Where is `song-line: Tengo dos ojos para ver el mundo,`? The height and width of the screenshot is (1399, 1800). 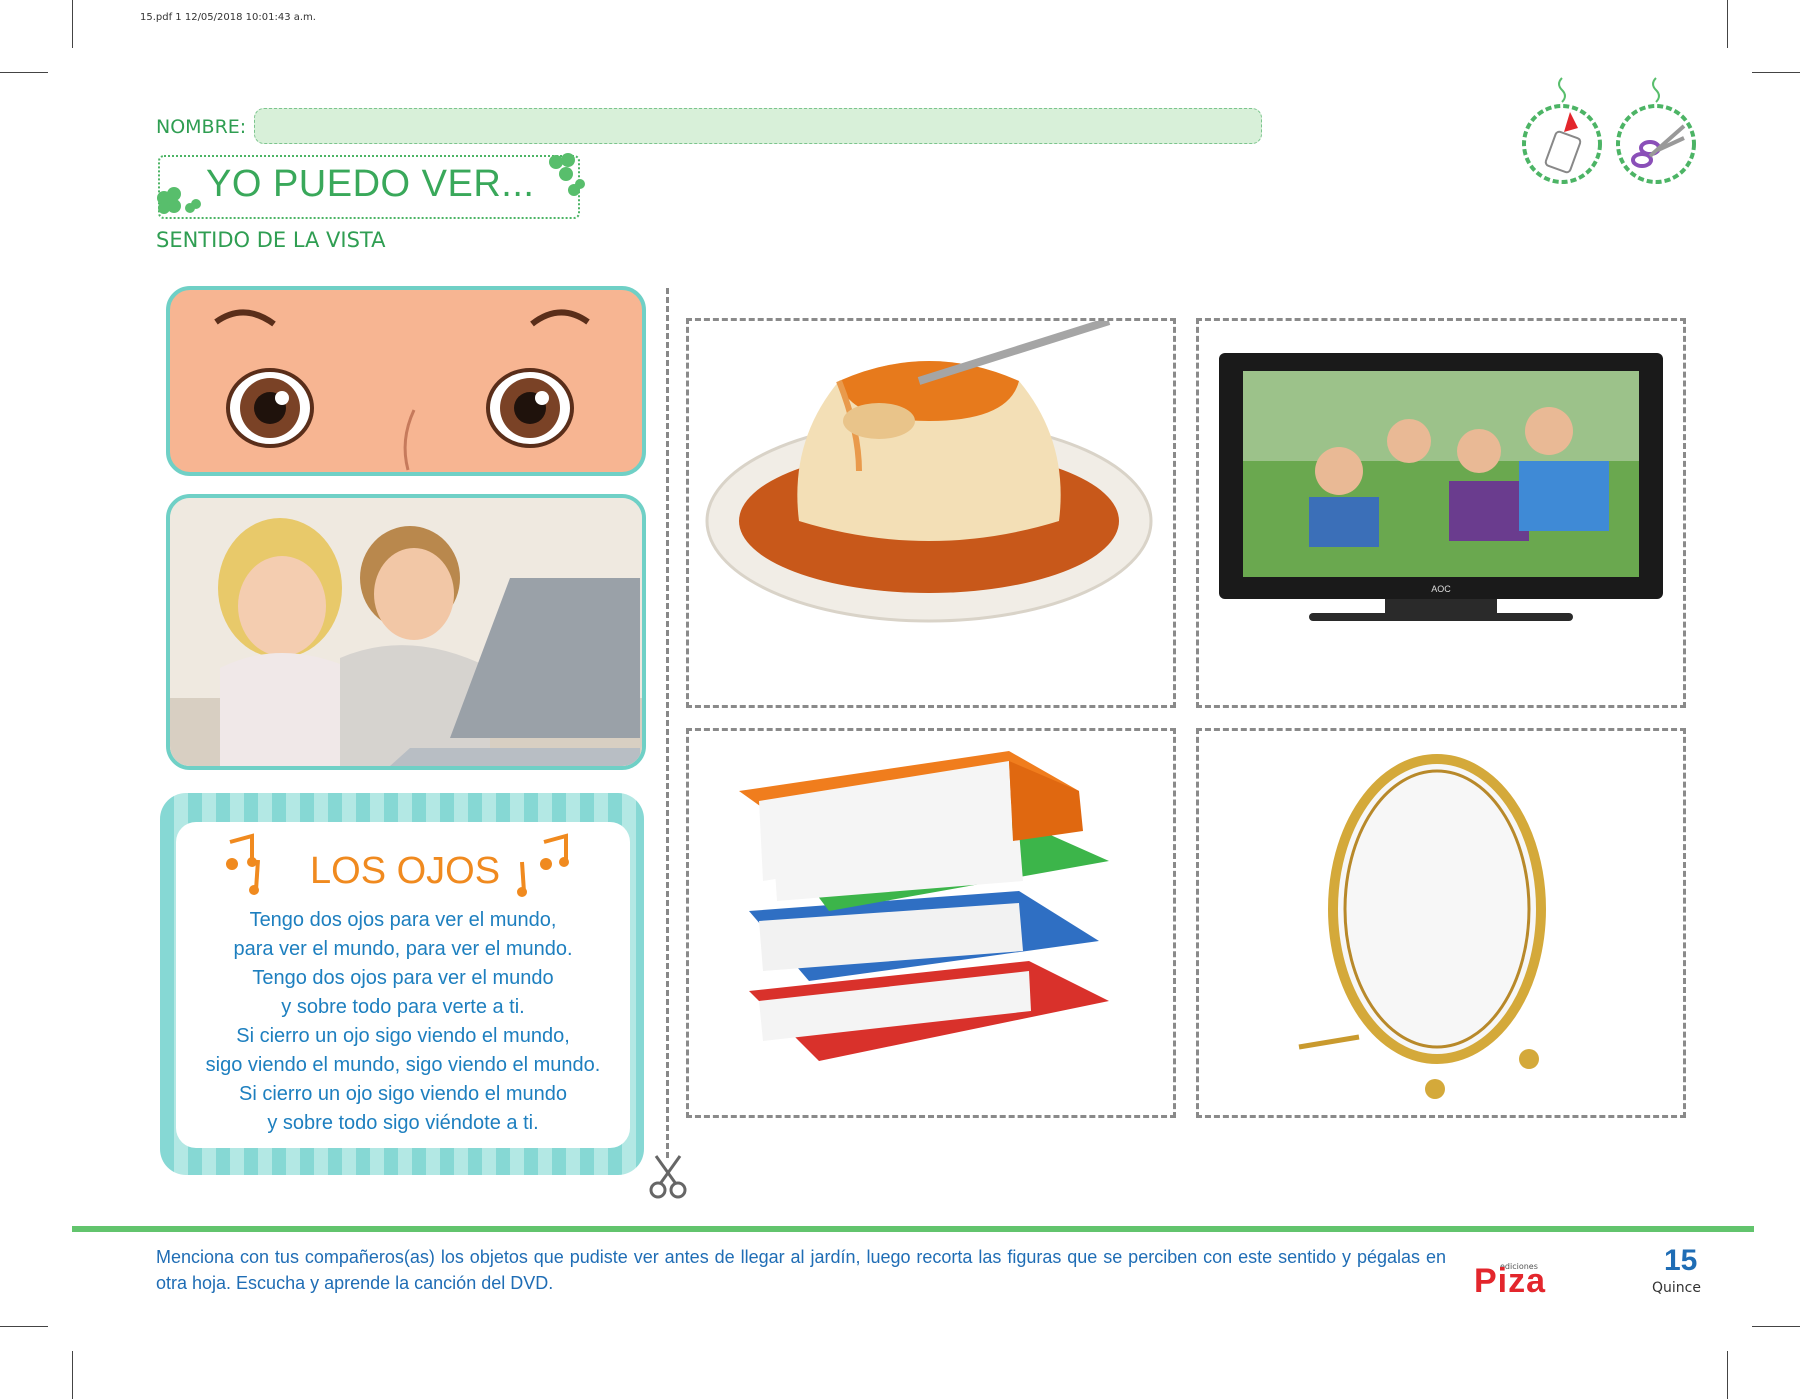
song-line: Tengo dos ojos para ver el mundo, is located at coordinates (403, 920).